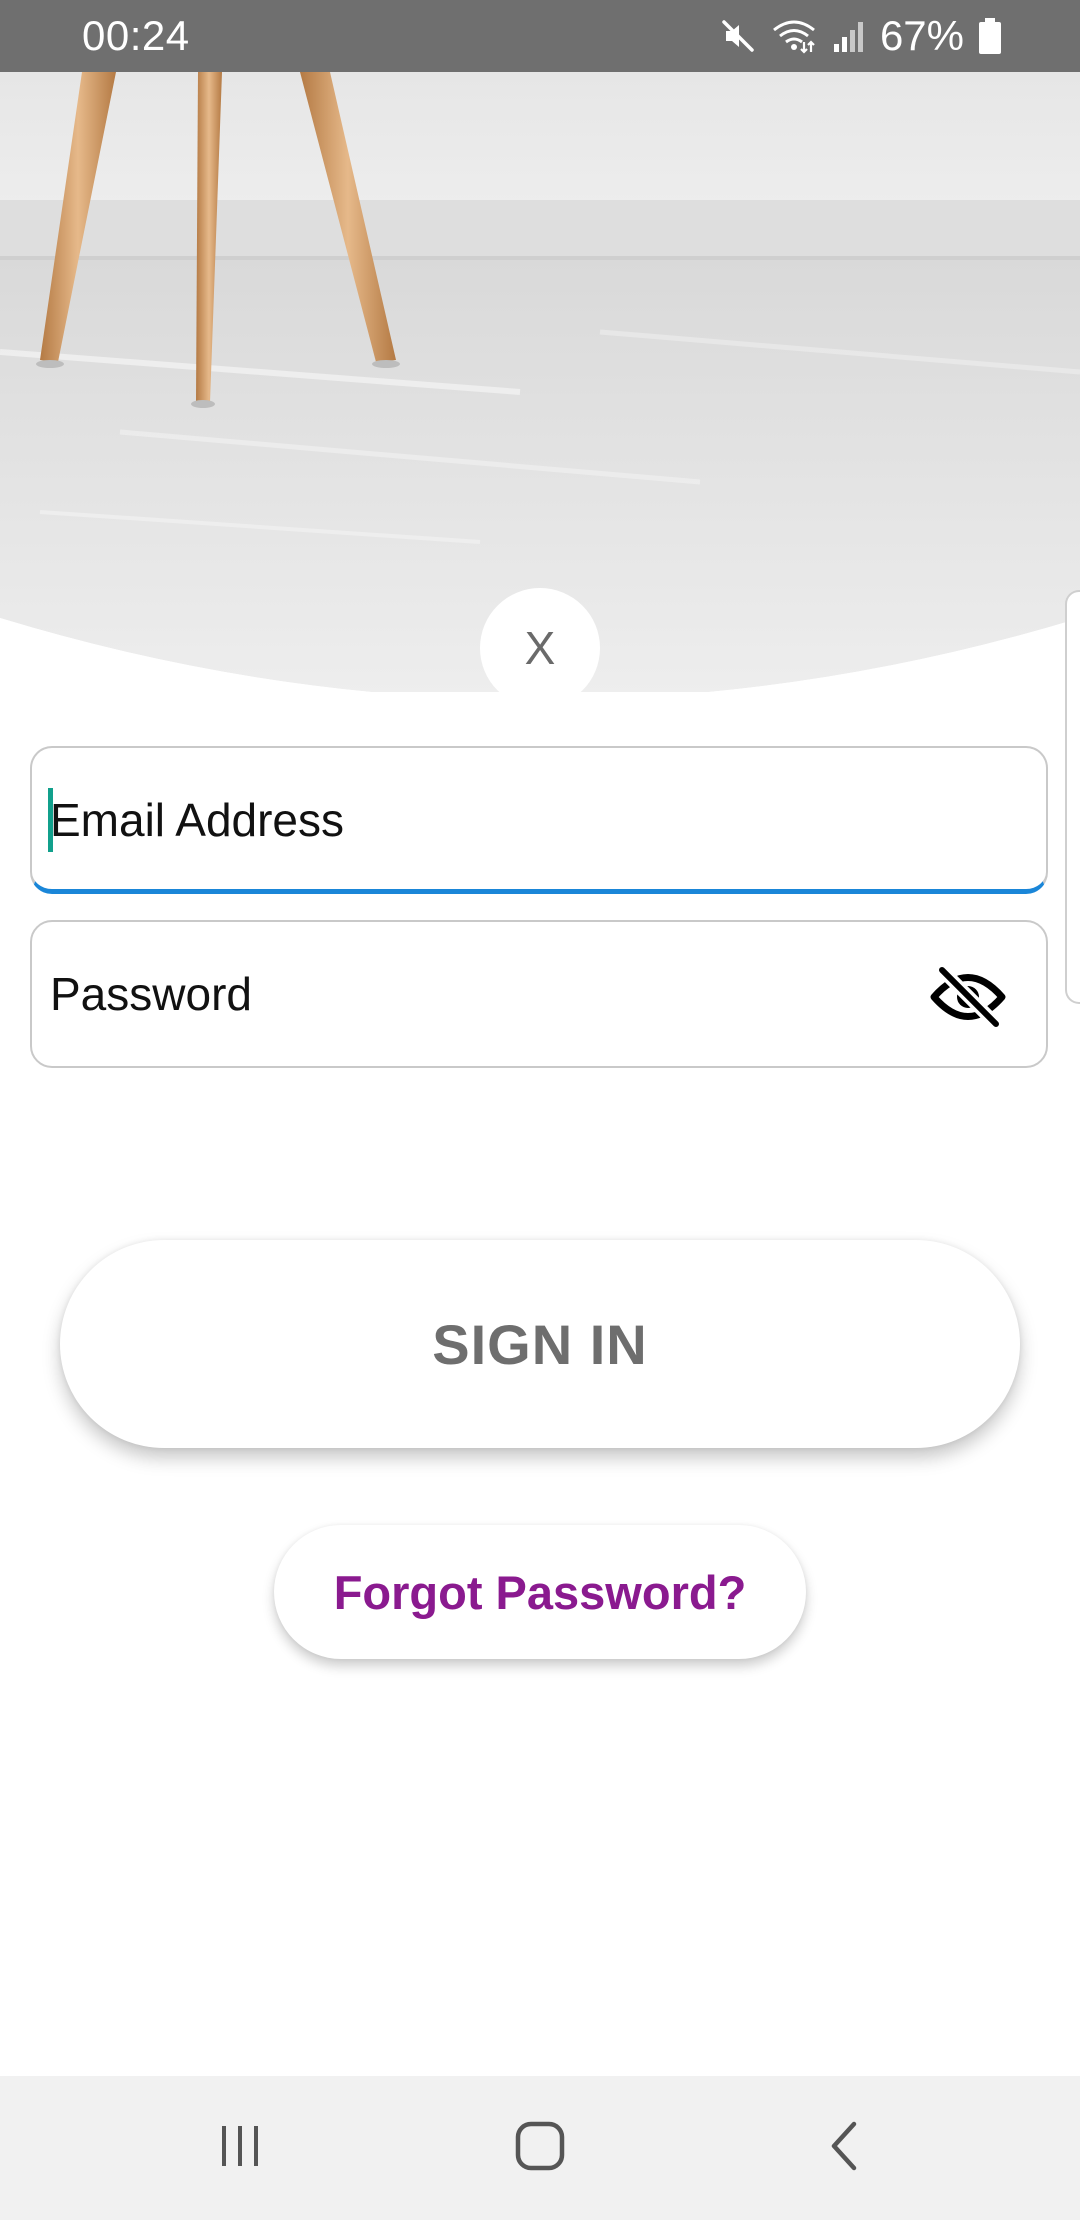  I want to click on forgot-password-button: Forgot Password?, so click(540, 1592).